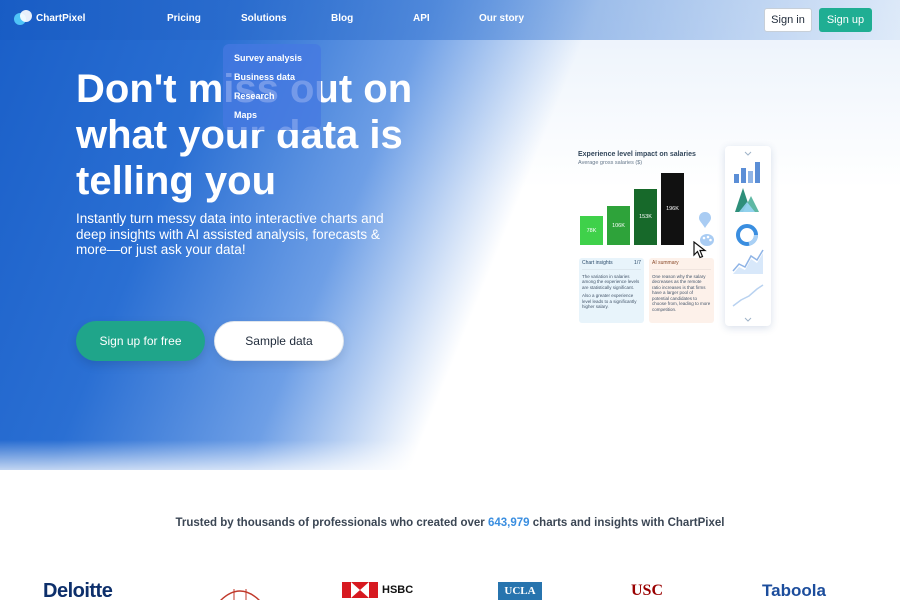 This screenshot has width=900, height=600. What do you see at coordinates (748, 153) in the screenshot?
I see `chevron-up-icon` at bounding box center [748, 153].